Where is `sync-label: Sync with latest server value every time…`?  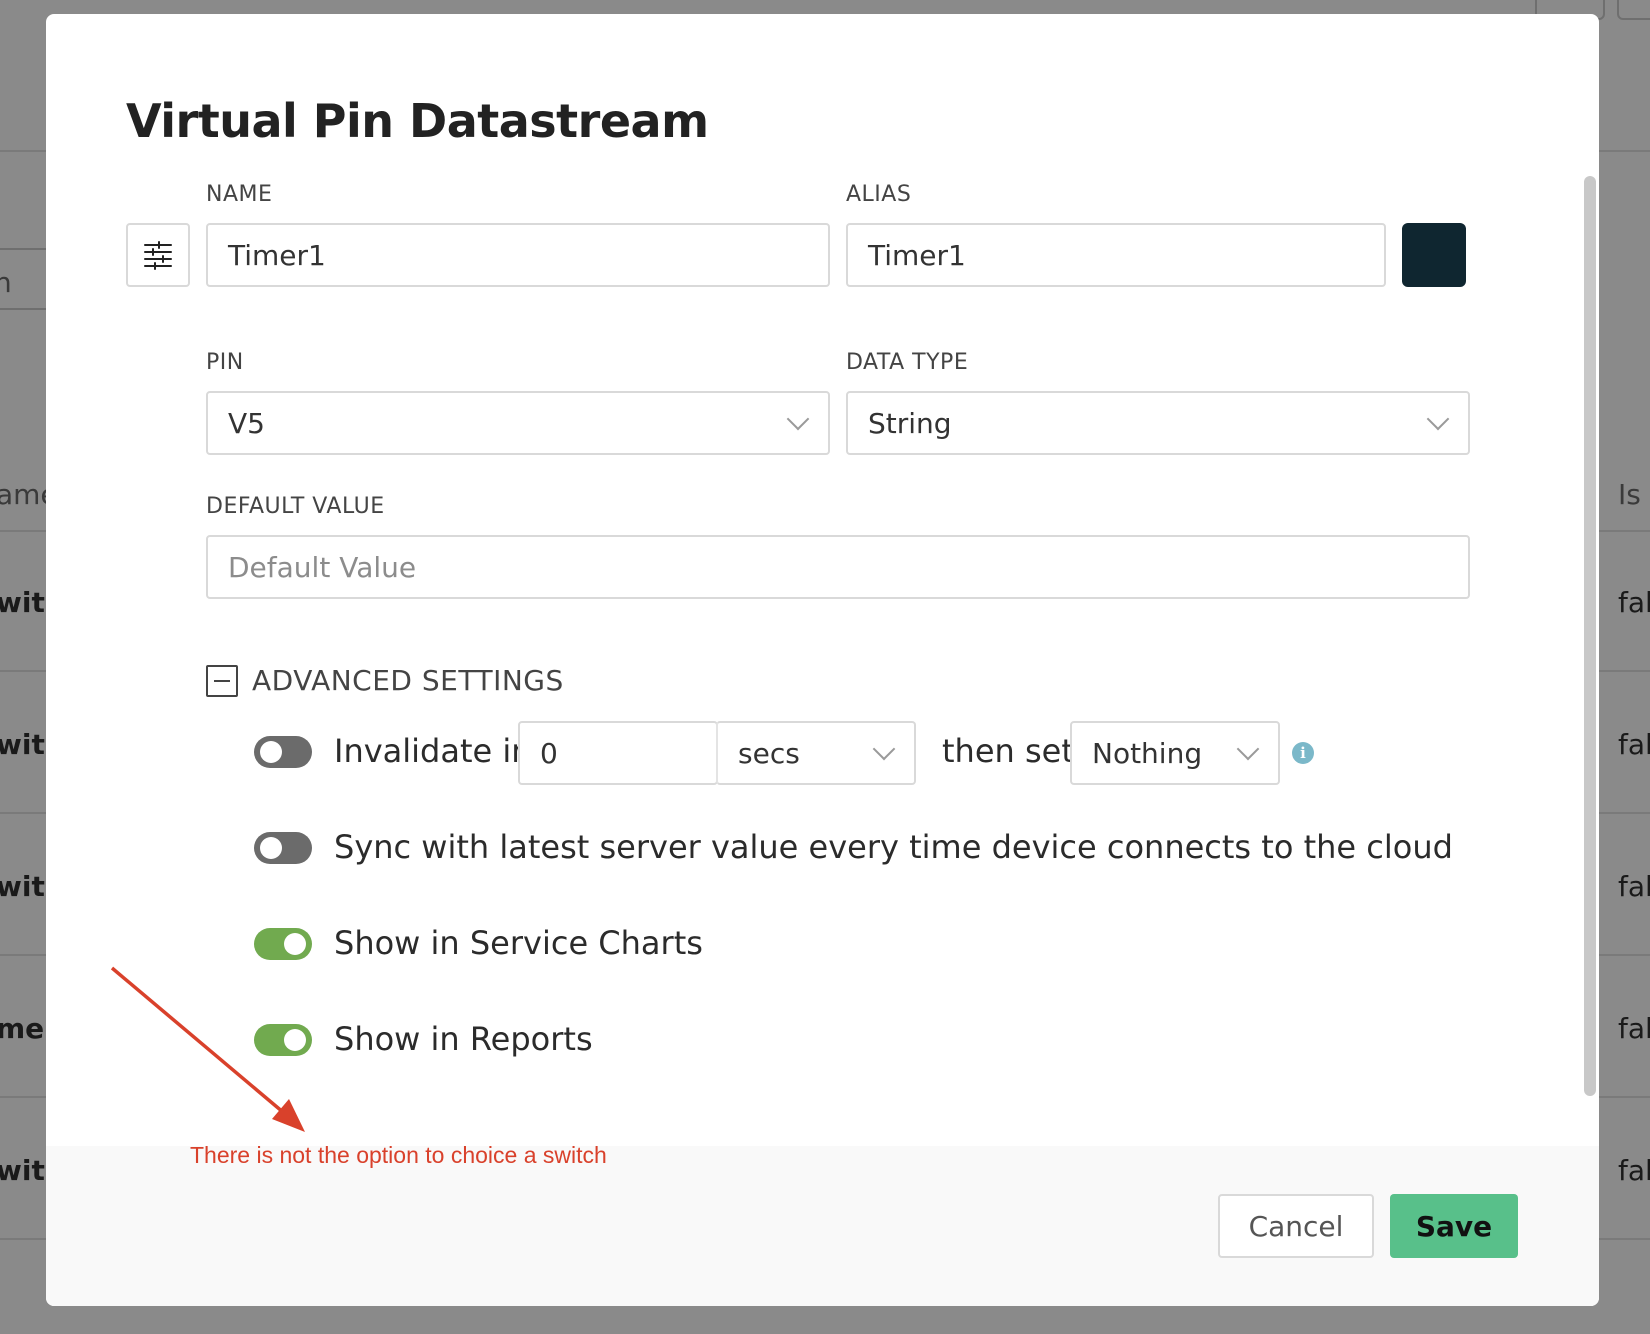
sync-label: Sync with latest server value every time… is located at coordinates (893, 847).